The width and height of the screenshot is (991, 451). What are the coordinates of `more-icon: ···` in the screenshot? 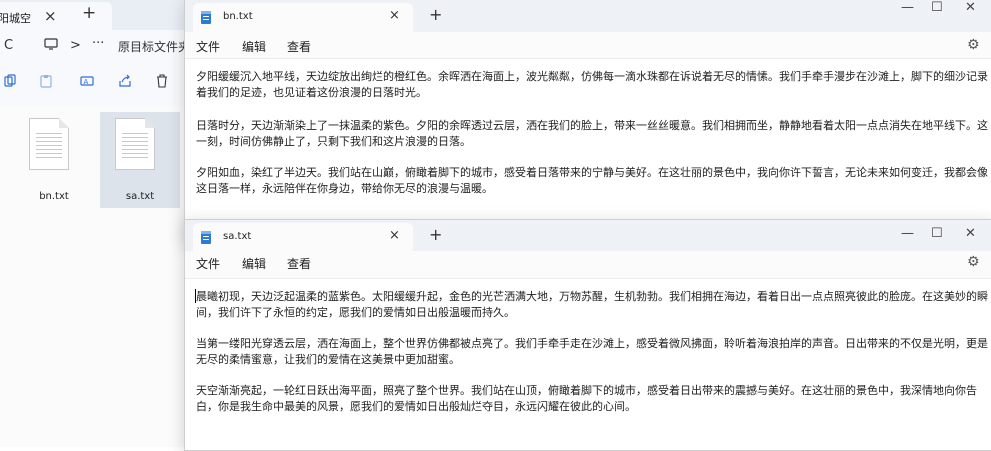 It's located at (98, 43).